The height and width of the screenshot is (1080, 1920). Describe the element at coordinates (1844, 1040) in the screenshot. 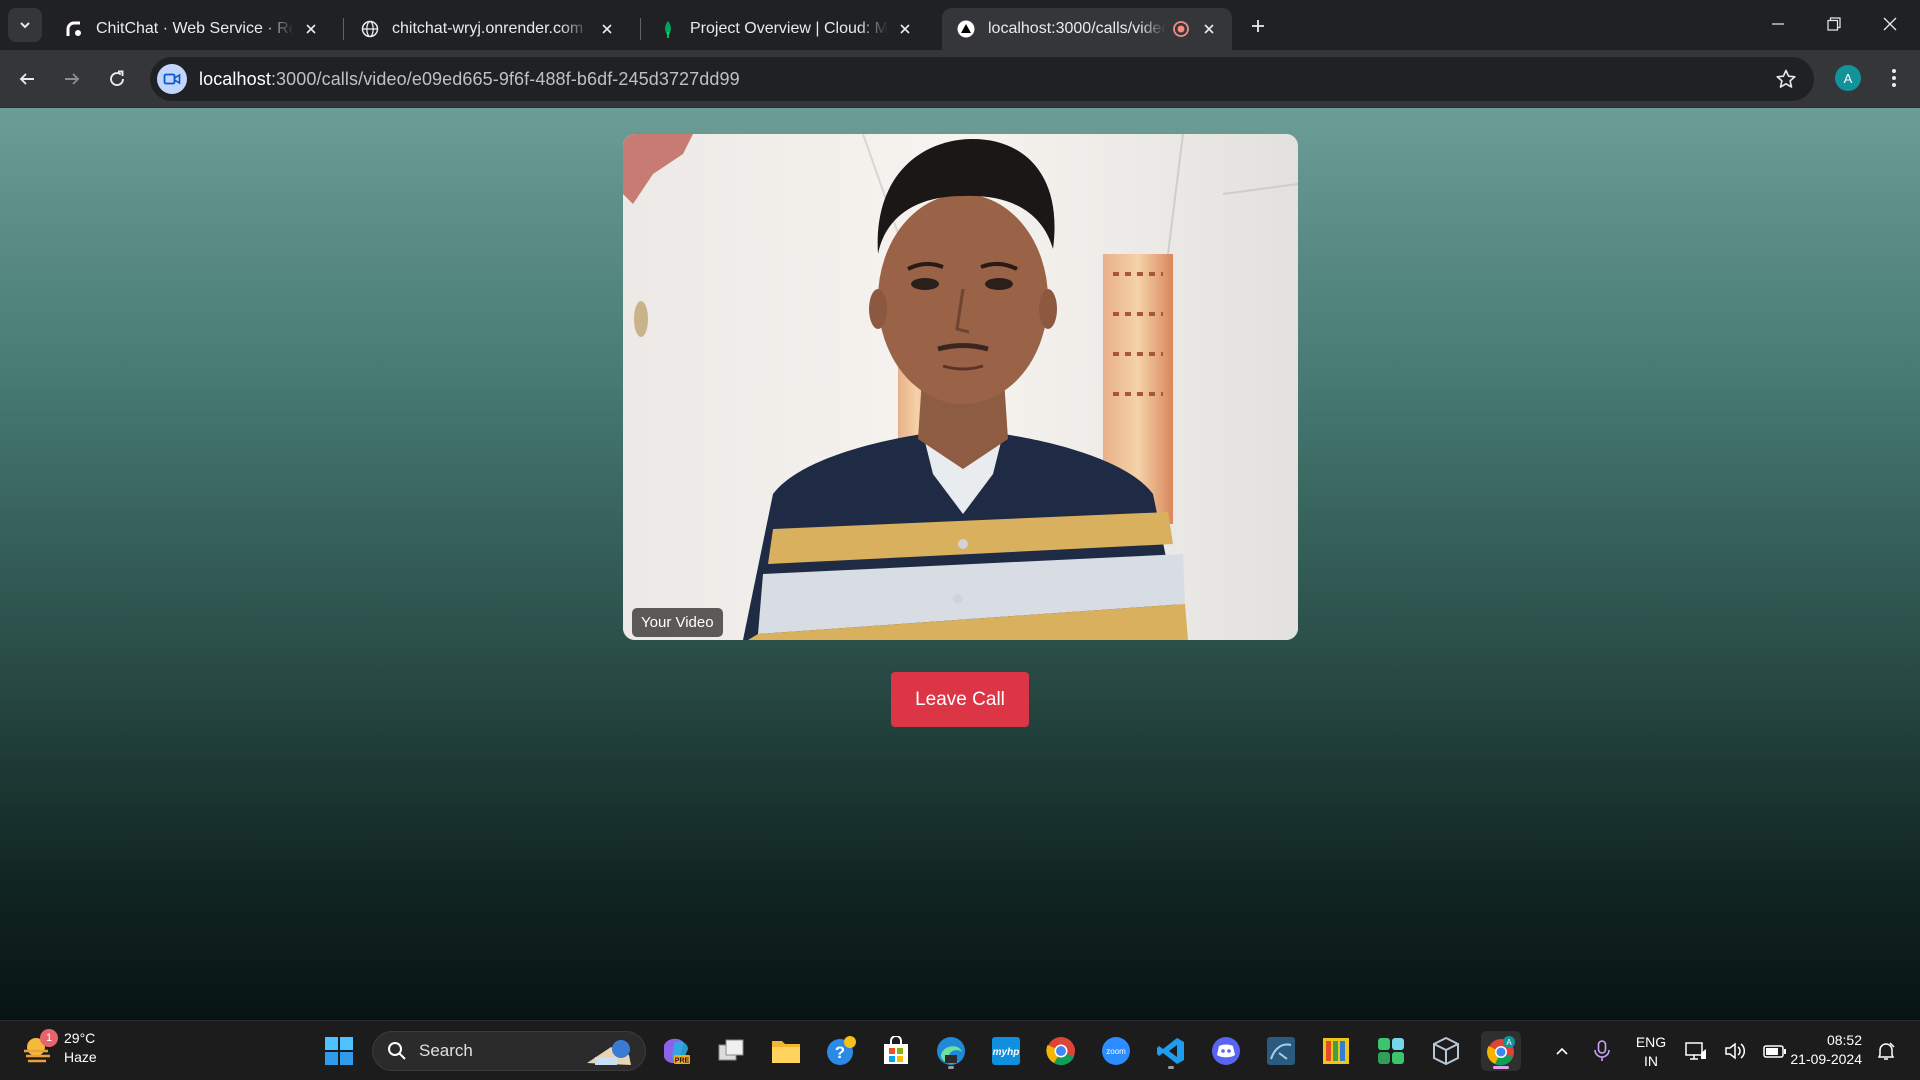

I see `clock-time: 08:52` at that location.